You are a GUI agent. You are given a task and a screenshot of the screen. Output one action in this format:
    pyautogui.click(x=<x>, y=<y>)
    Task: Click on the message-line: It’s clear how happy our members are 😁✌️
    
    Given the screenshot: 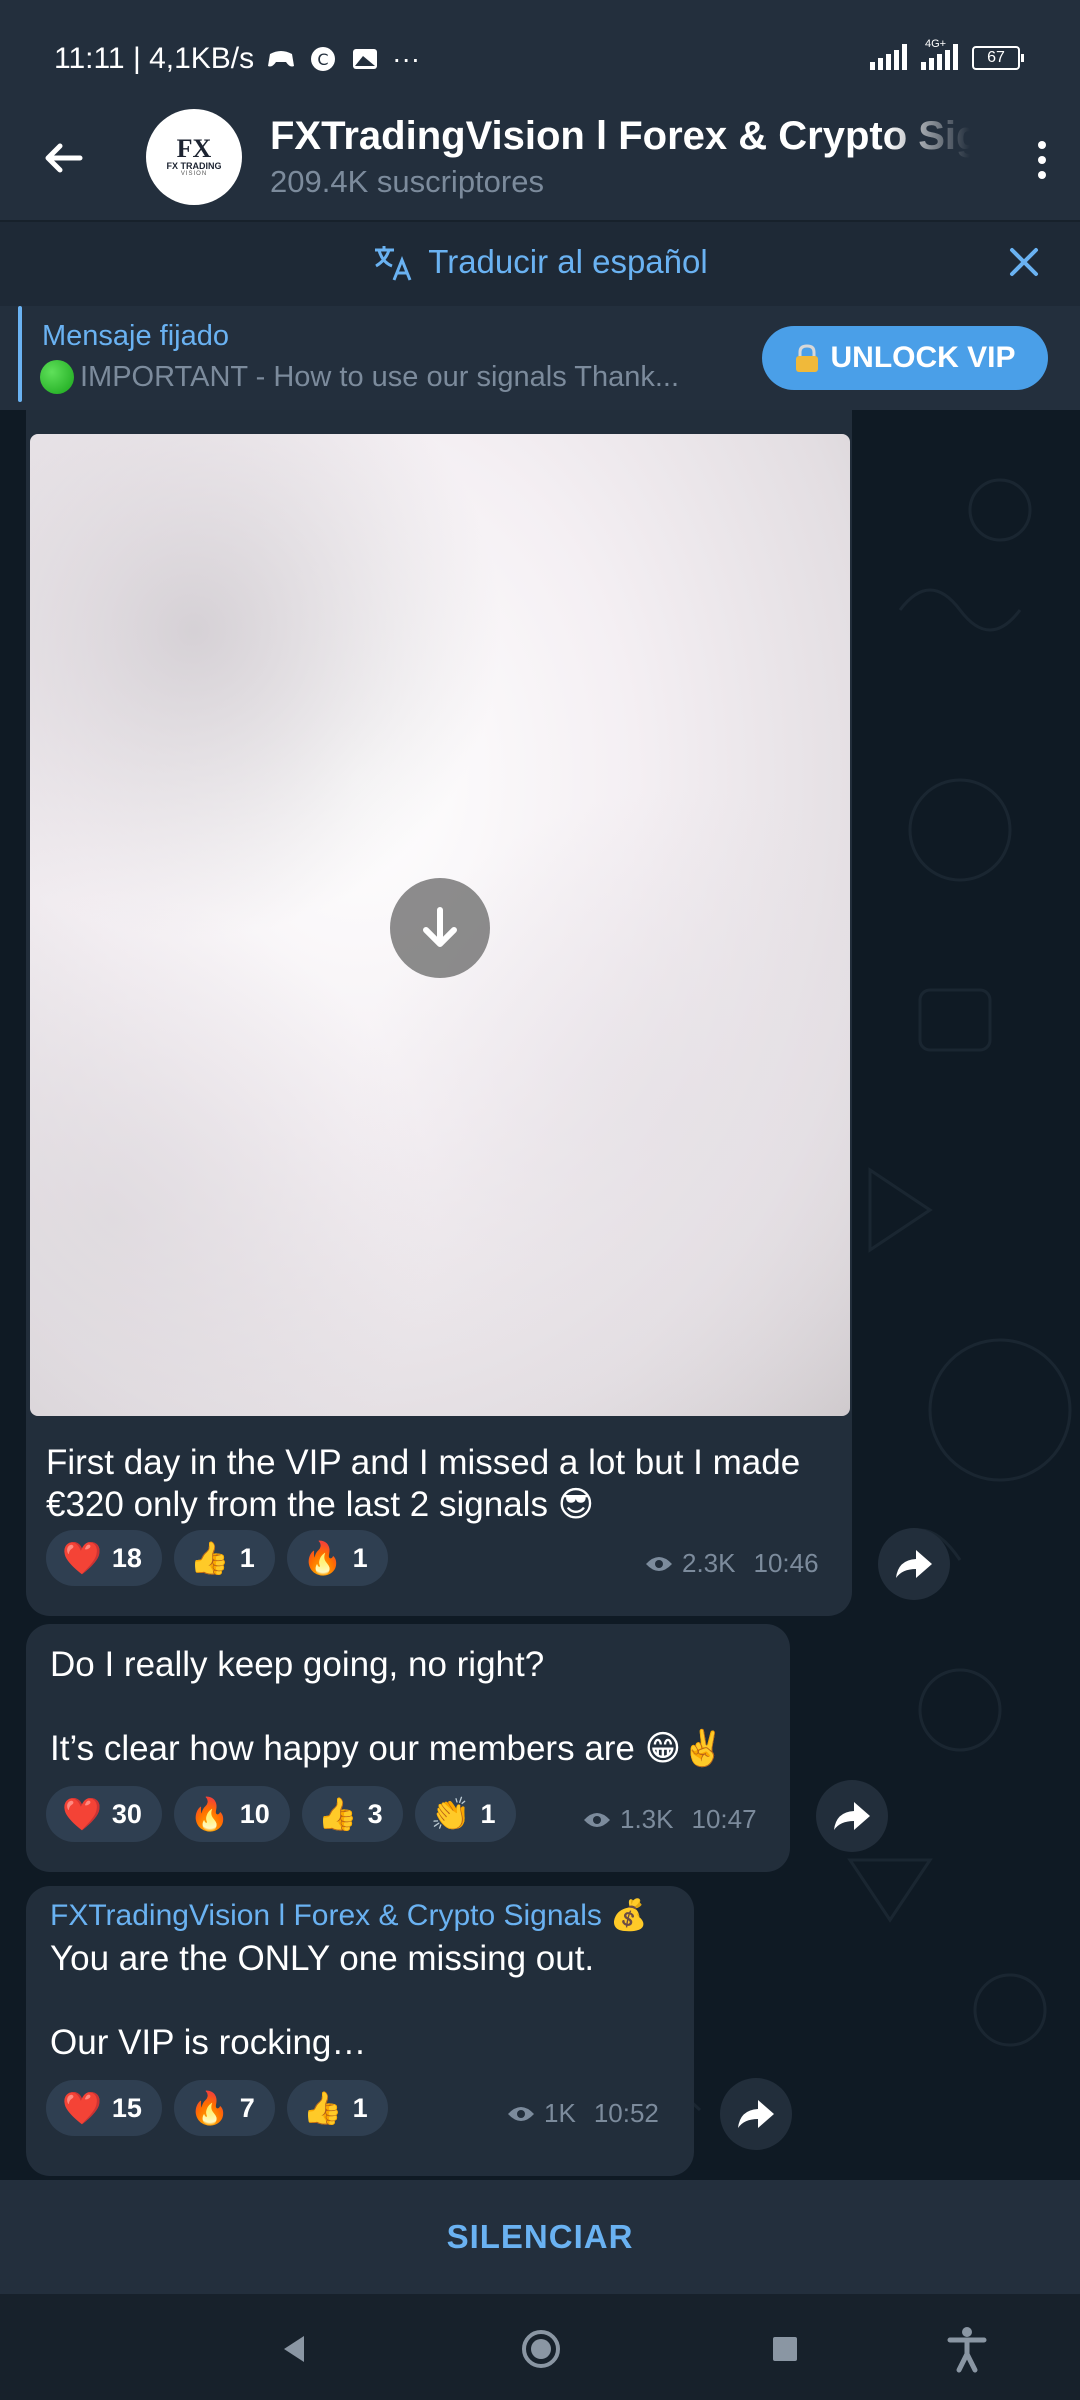 What is the action you would take?
    pyautogui.click(x=387, y=1748)
    